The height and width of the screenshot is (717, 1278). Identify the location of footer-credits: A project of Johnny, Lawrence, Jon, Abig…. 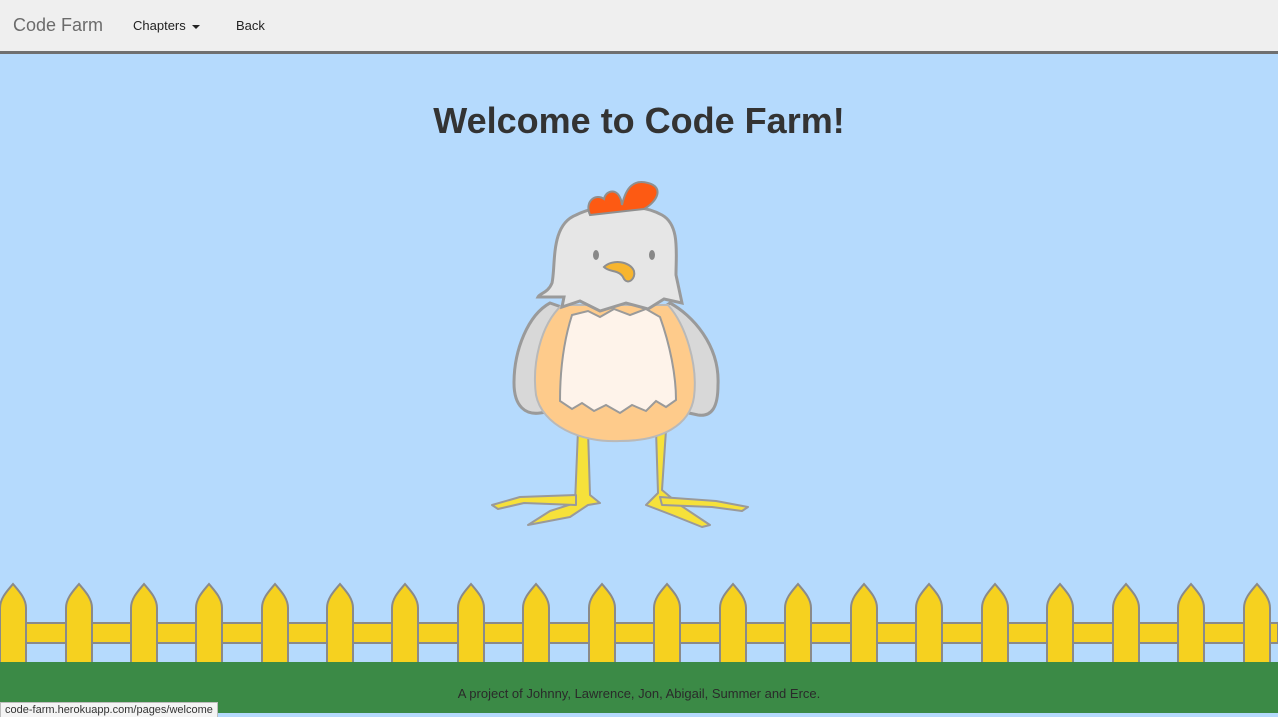
(639, 693).